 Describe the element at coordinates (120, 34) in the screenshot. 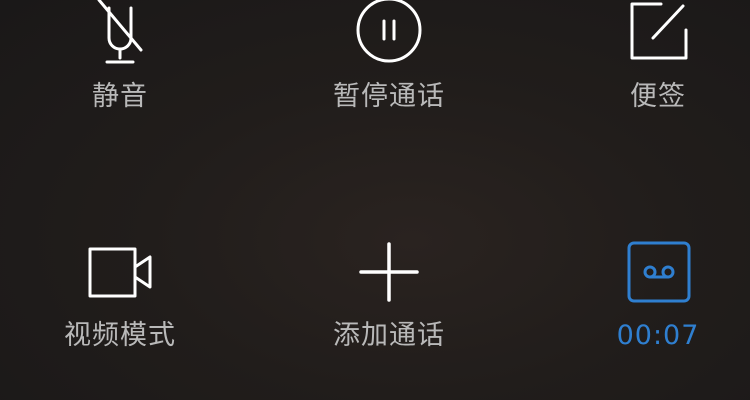

I see `mic-off-icon` at that location.